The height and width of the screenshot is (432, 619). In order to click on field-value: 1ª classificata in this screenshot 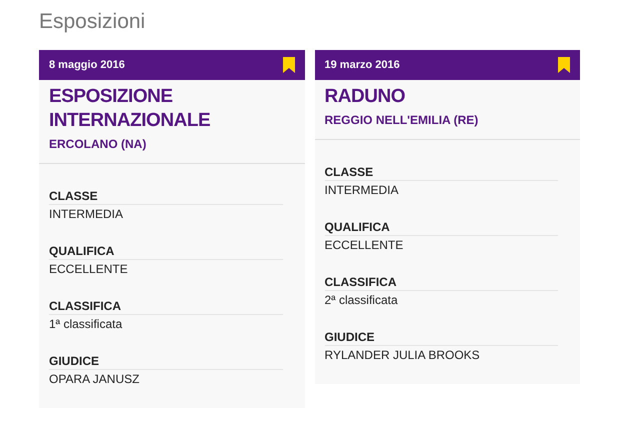, I will do `click(86, 324)`.